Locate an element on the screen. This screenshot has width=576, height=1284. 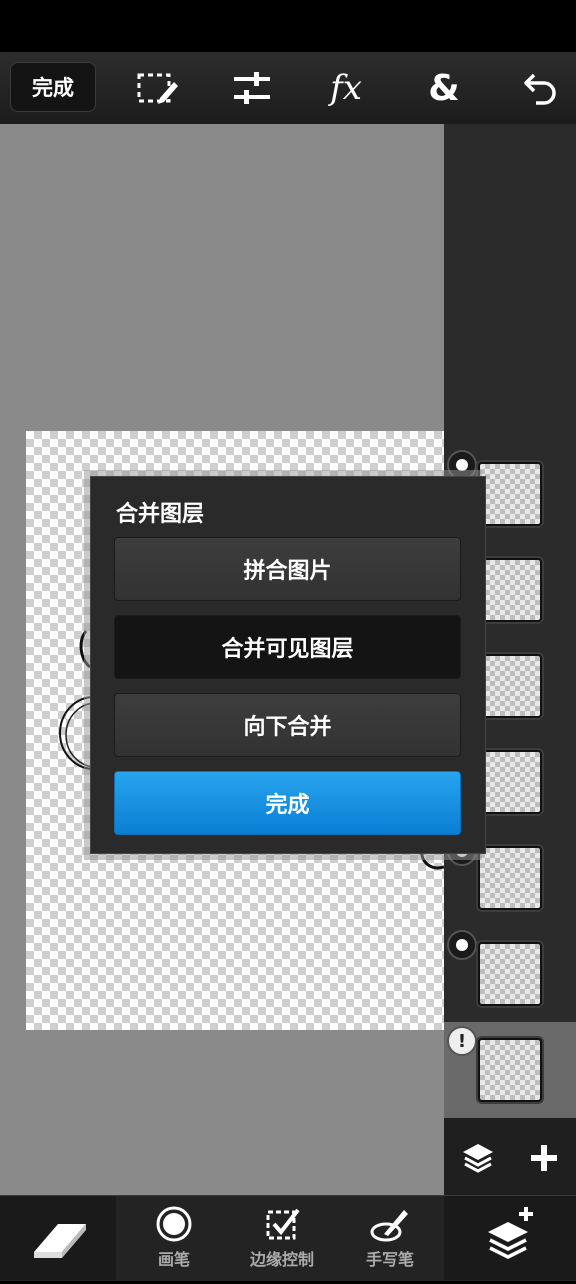
edge-control-tool: 边缘控制 is located at coordinates (282, 1239).